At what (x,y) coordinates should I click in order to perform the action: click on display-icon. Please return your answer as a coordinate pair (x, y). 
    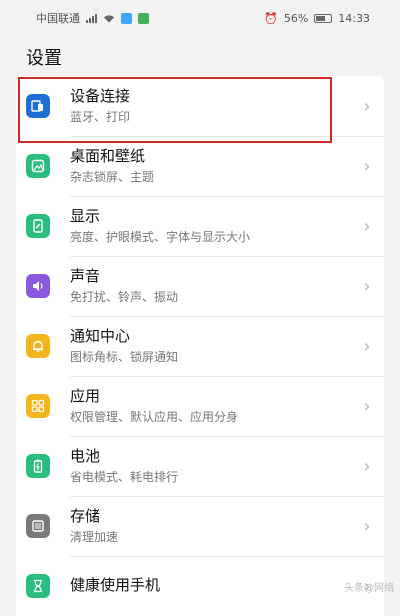
    Looking at the image, I should click on (38, 226).